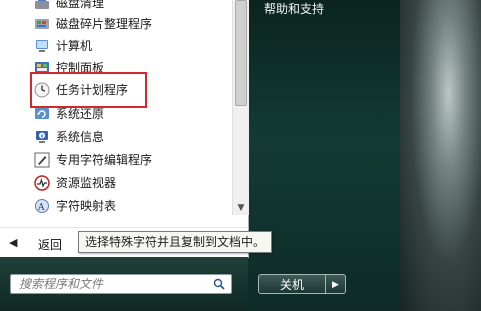 This screenshot has height=311, width=481. What do you see at coordinates (86, 183) in the screenshot?
I see `menu-item-label: 资源监视器` at bounding box center [86, 183].